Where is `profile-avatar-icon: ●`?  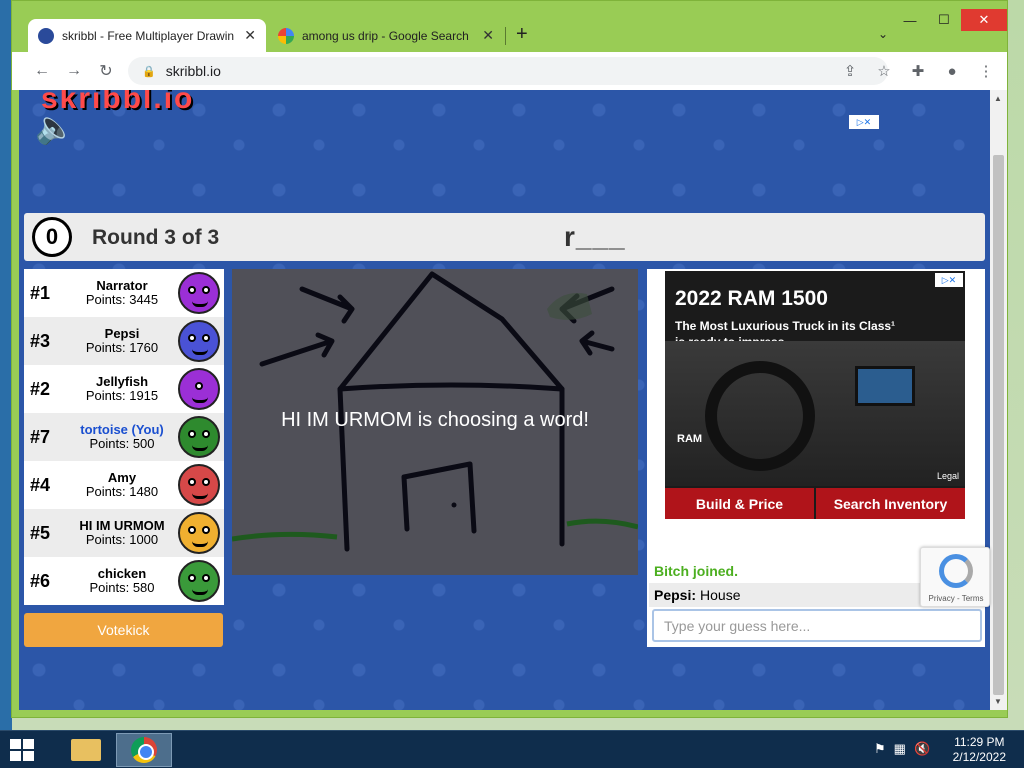 profile-avatar-icon: ● is located at coordinates (952, 71).